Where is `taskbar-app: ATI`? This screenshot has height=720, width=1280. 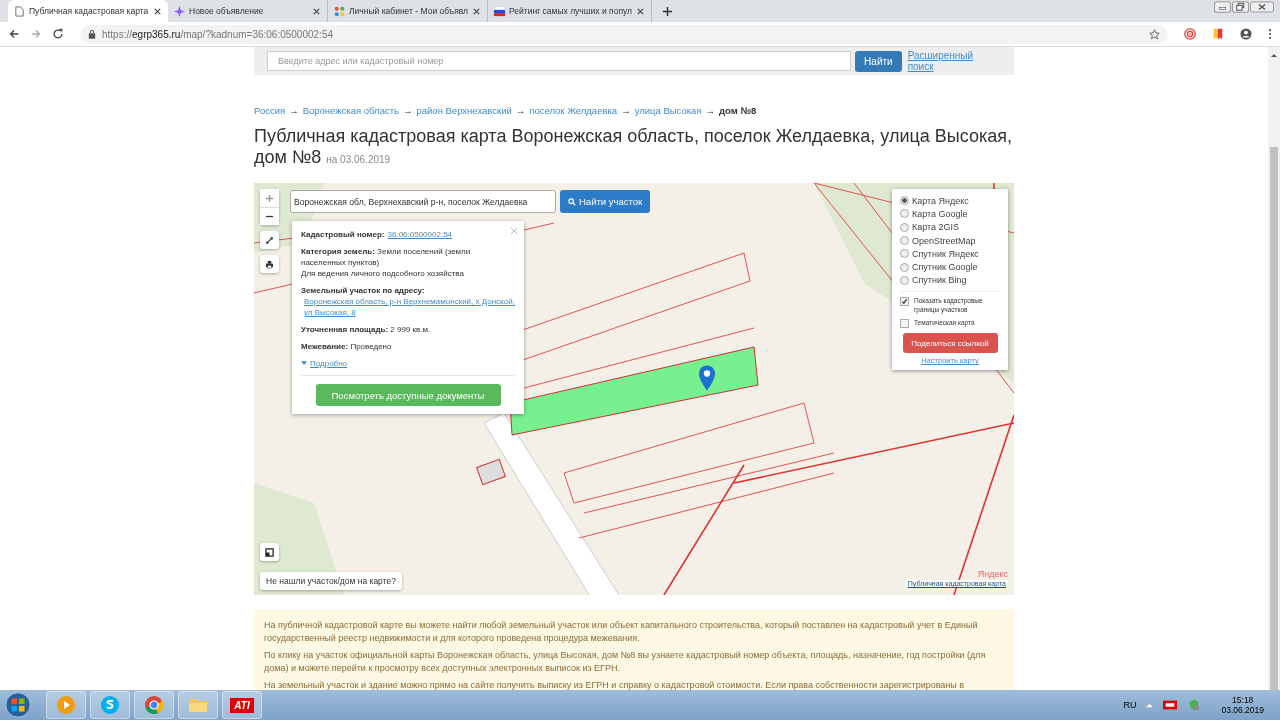 taskbar-app: ATI is located at coordinates (242, 705).